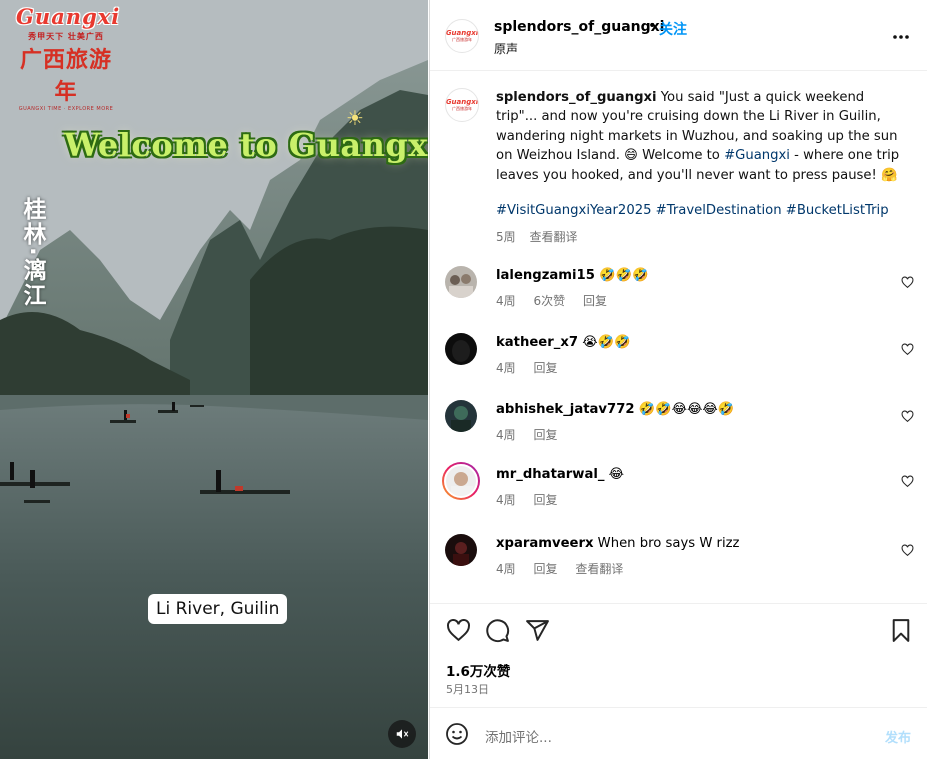  Describe the element at coordinates (549, 301) in the screenshot. I see `comment-like-count: 6次赞` at that location.